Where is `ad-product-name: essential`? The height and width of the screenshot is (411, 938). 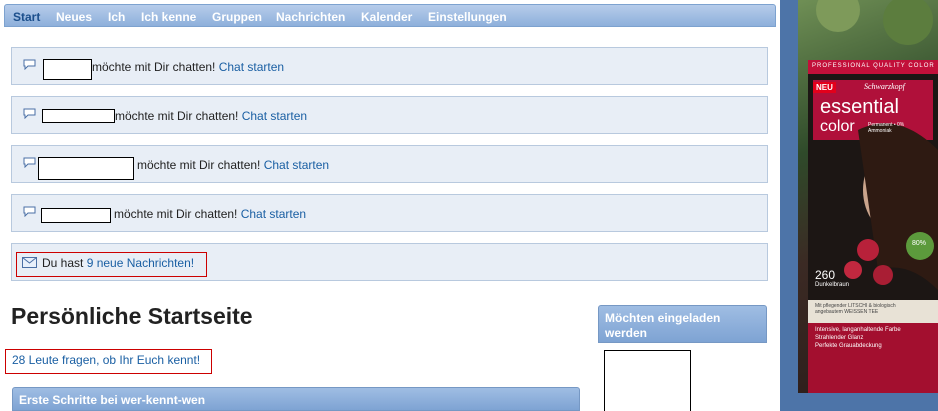
ad-product-name: essential is located at coordinates (859, 107).